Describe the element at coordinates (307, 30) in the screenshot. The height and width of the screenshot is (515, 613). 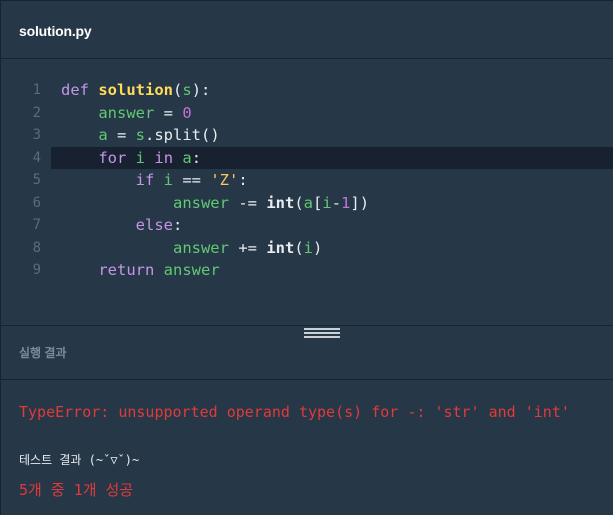
I see `editor-header: solution.py` at that location.